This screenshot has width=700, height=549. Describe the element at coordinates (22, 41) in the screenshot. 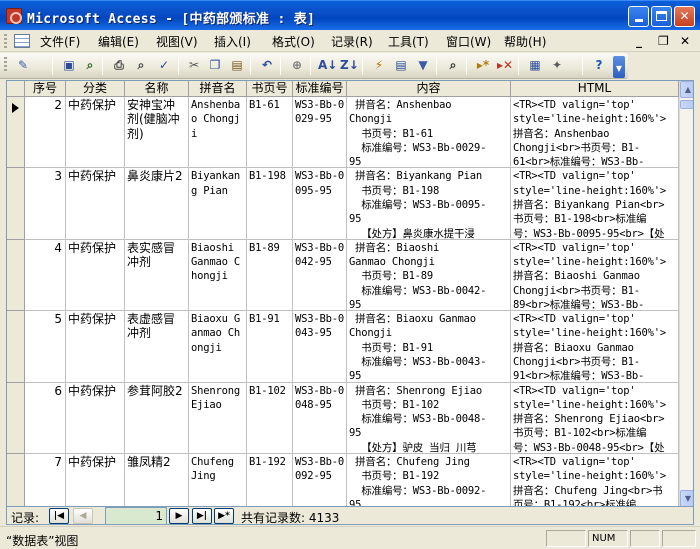

I see `document-window-icon` at that location.